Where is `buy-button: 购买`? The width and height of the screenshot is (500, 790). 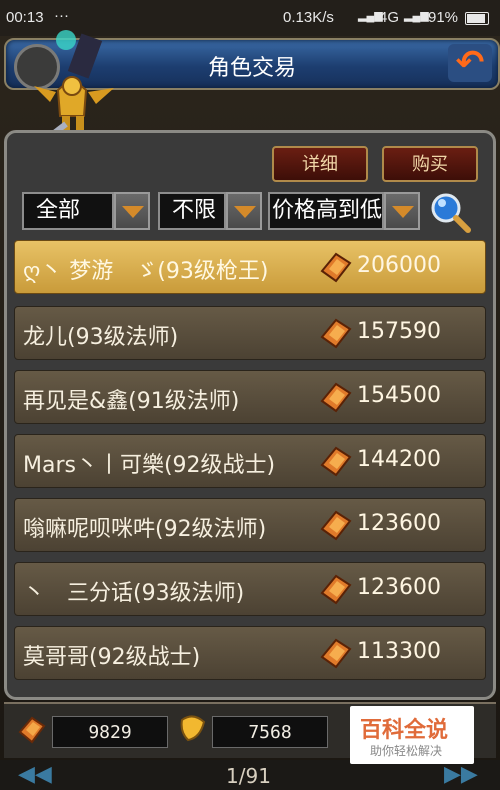
buy-button: 购买 is located at coordinates (430, 164).